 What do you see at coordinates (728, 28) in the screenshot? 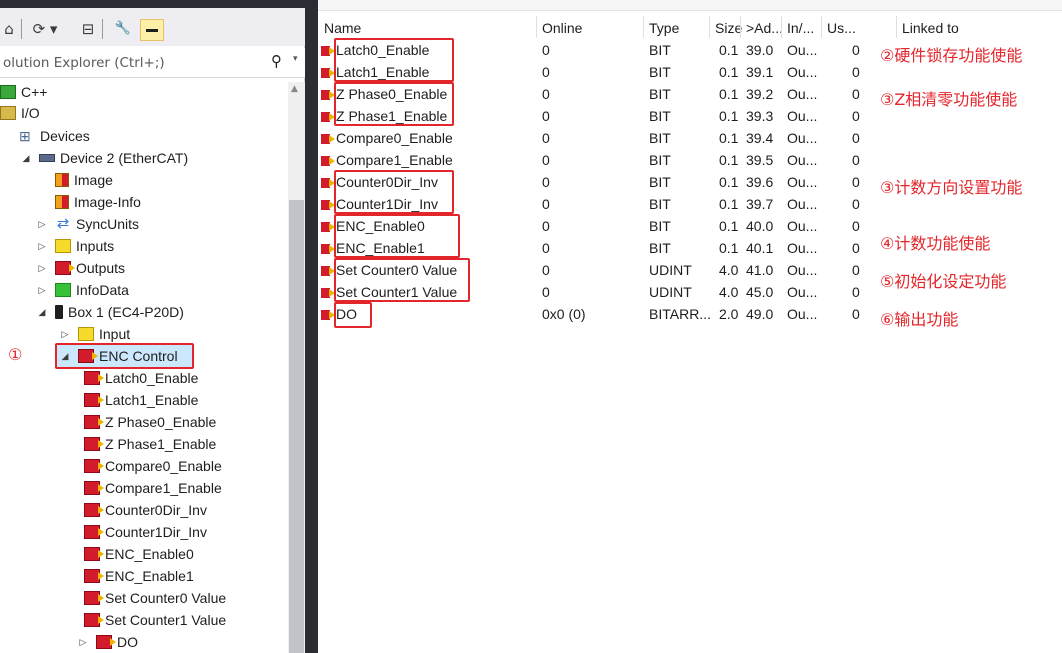
I see `column-header: Size` at bounding box center [728, 28].